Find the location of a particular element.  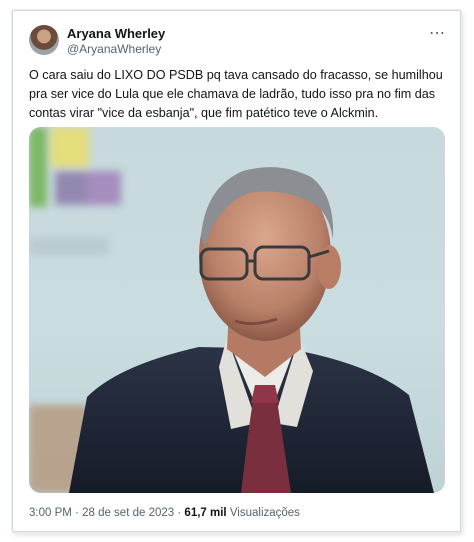

tweet-date: 28 de set de 2023 is located at coordinates (128, 513).